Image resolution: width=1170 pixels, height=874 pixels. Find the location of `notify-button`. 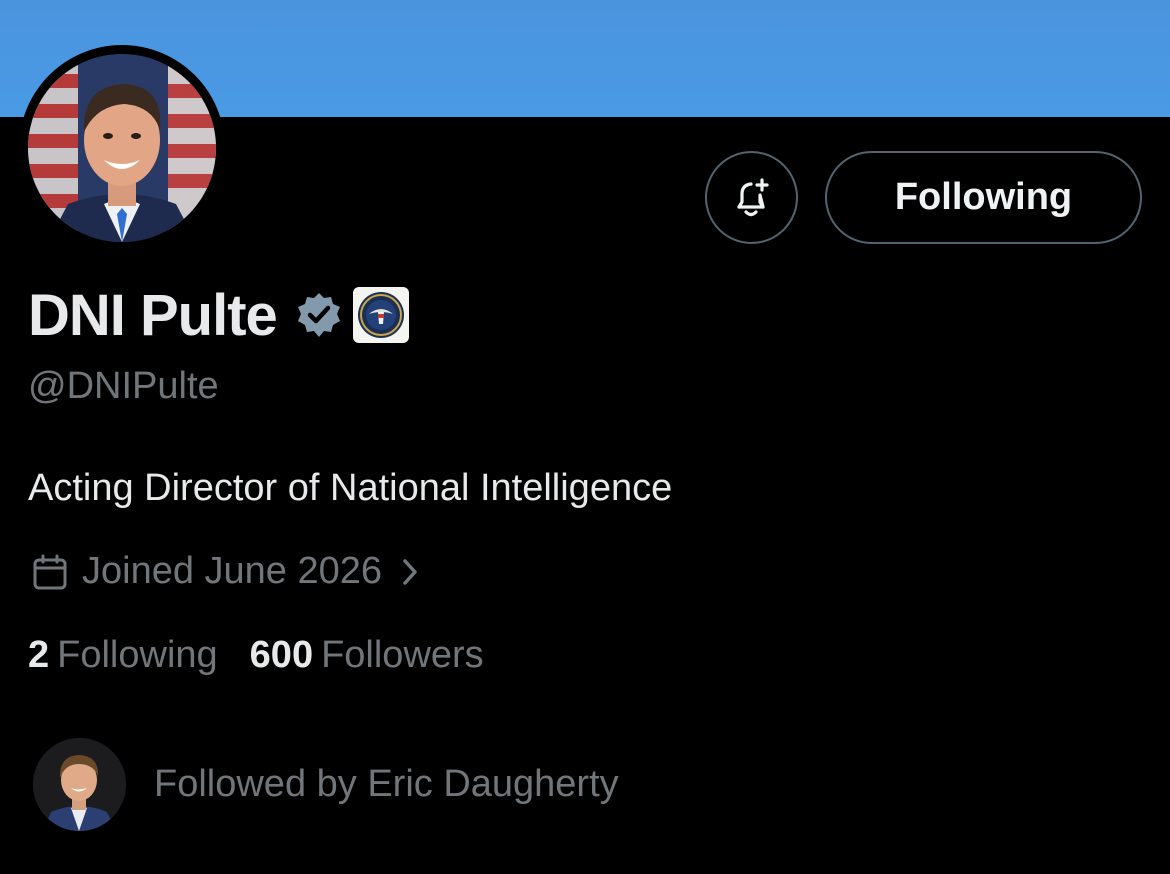

notify-button is located at coordinates (751, 197).